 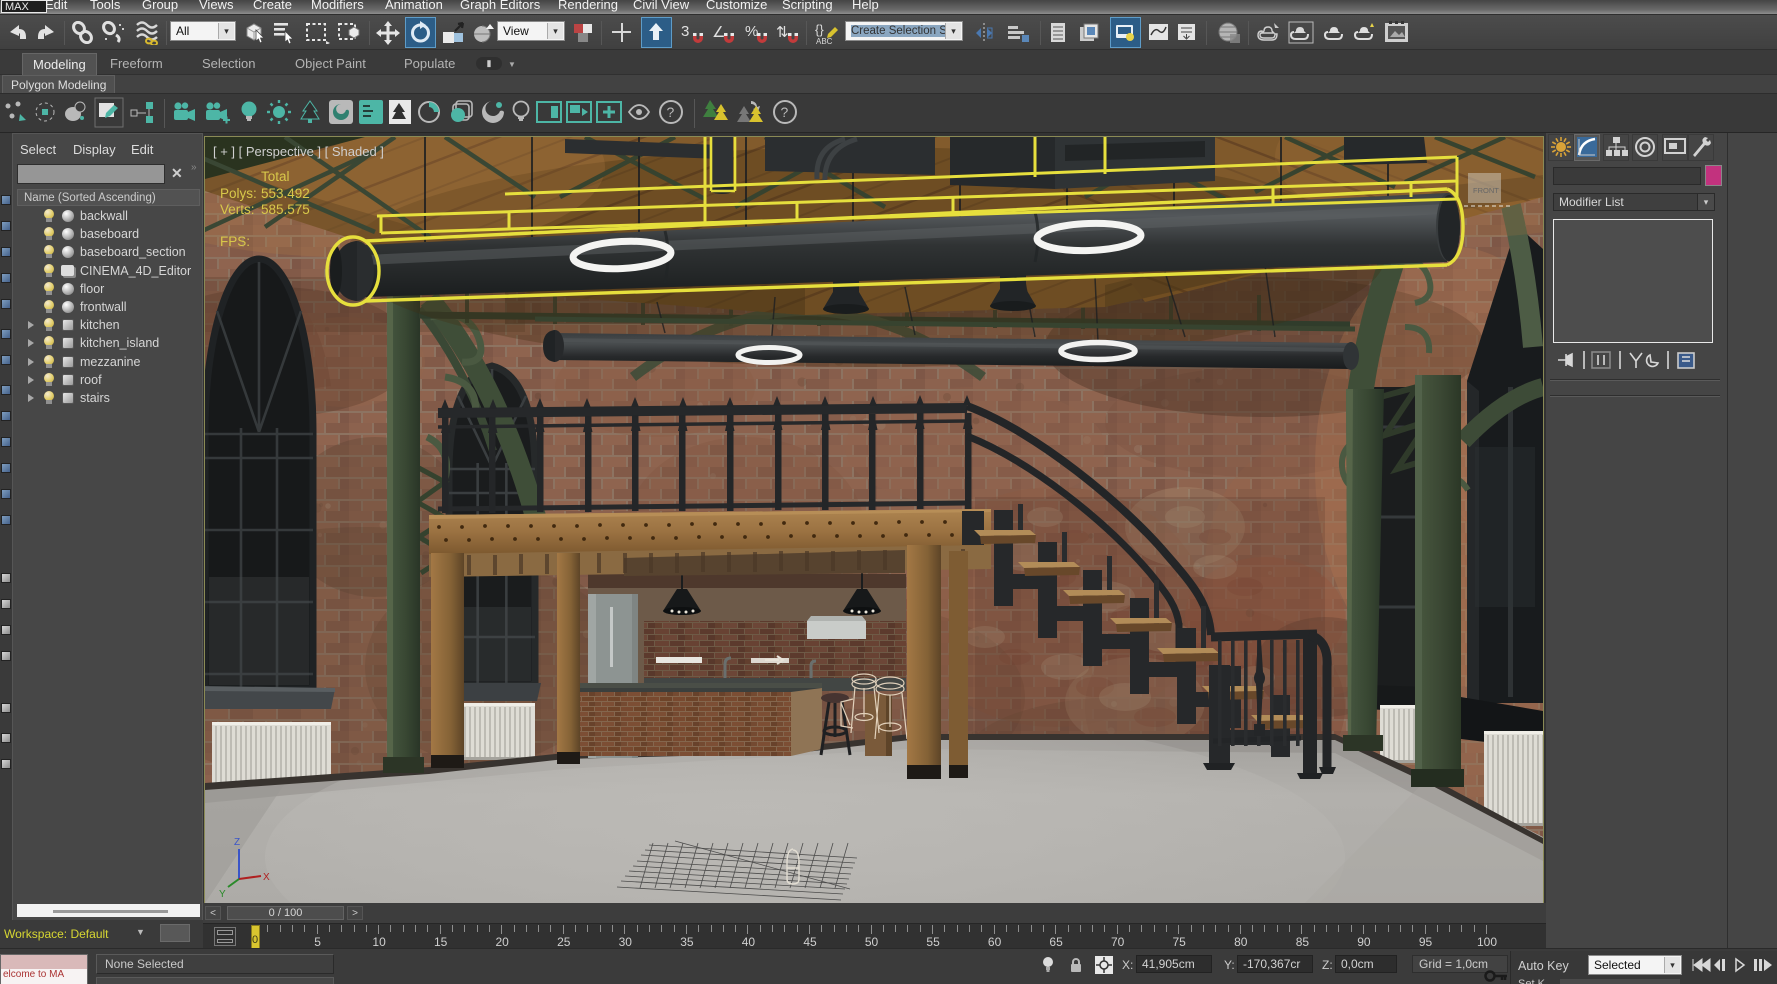 What do you see at coordinates (237, 842) in the screenshot?
I see `svg-text: Z` at bounding box center [237, 842].